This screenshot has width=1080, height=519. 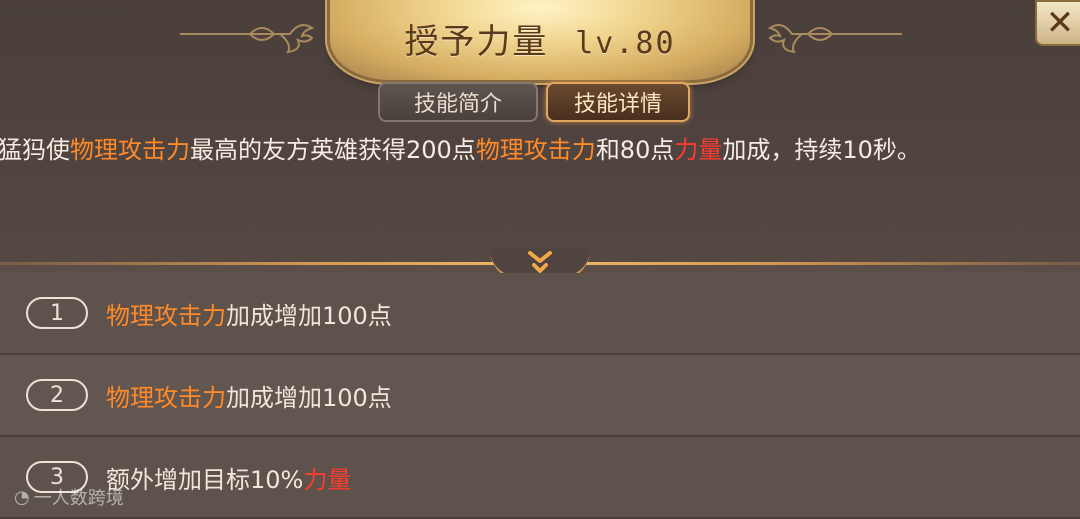 I want to click on close-button: ✕, so click(x=1057, y=23).